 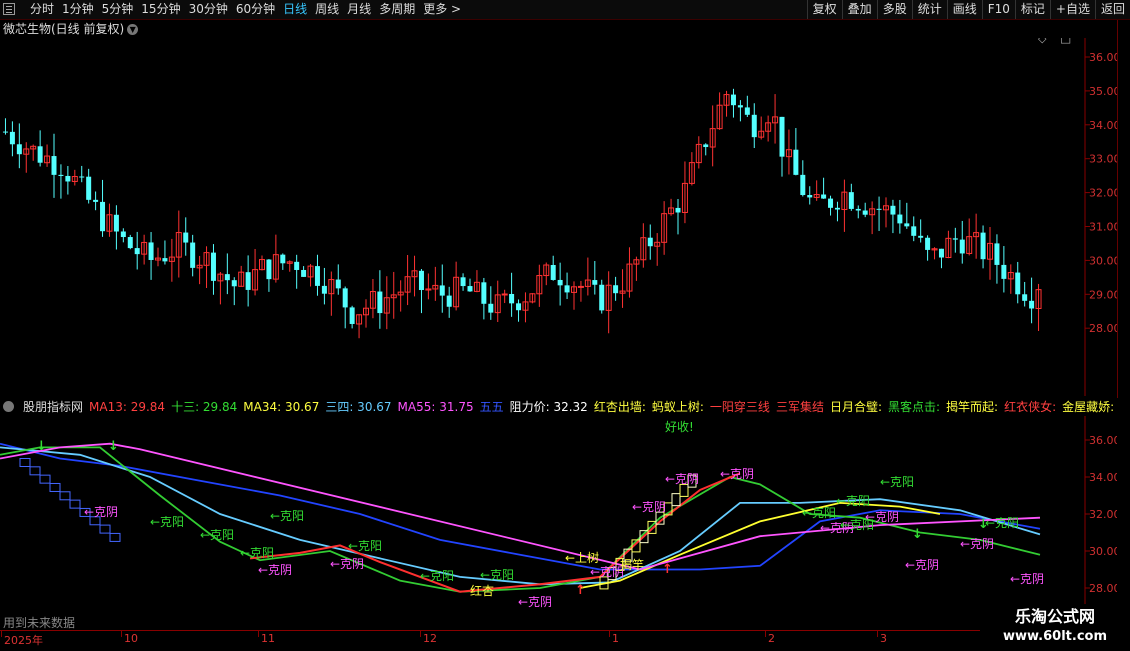 What do you see at coordinates (771, 638) in the screenshot?
I see `date-label-5: 2` at bounding box center [771, 638].